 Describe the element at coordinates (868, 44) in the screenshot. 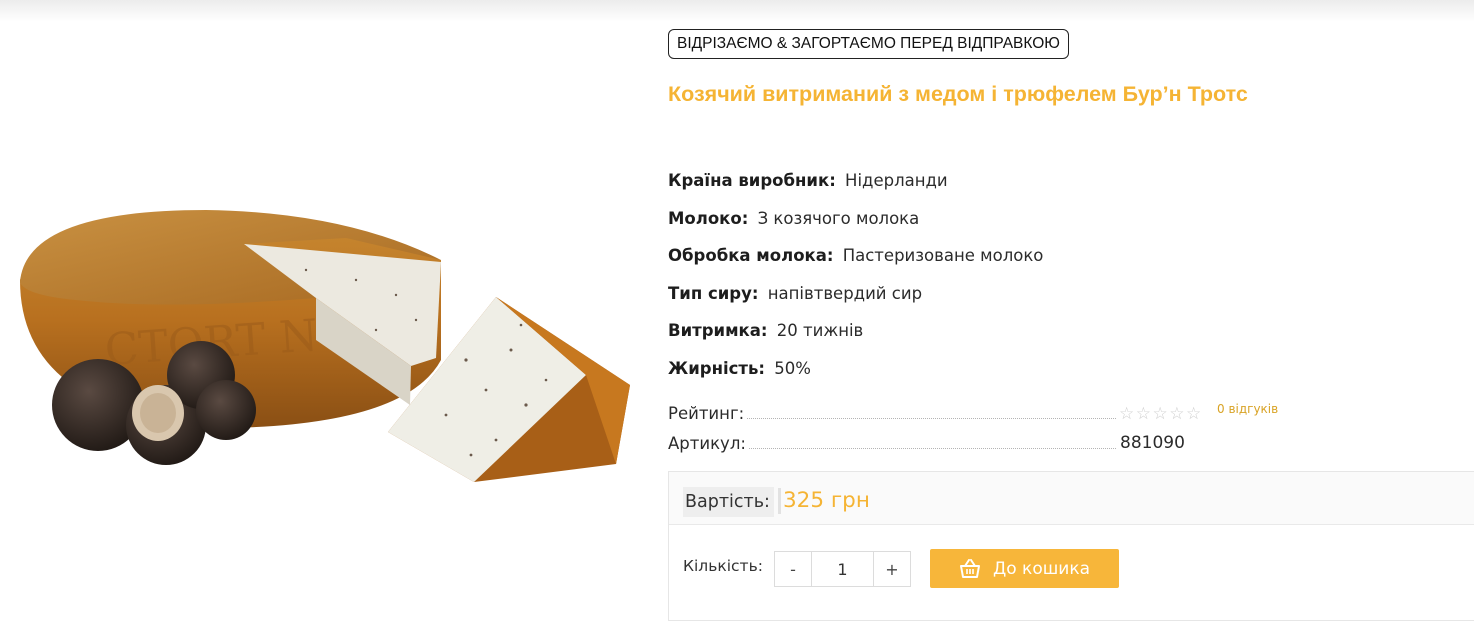

I see `cut-and-wrap-badge: ВІДРІЗАЄМО & ЗАГОРТАЄМО ПЕРЕД ВІДПРАВКОЮ` at that location.